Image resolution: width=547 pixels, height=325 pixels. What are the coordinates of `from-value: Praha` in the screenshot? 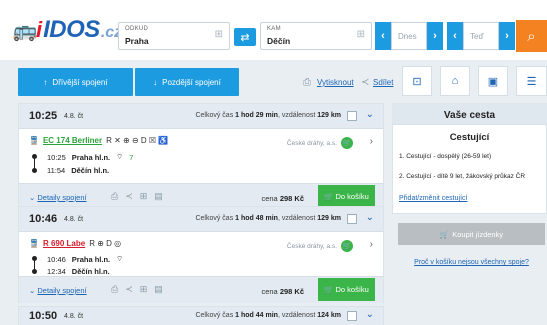 It's located at (137, 41).